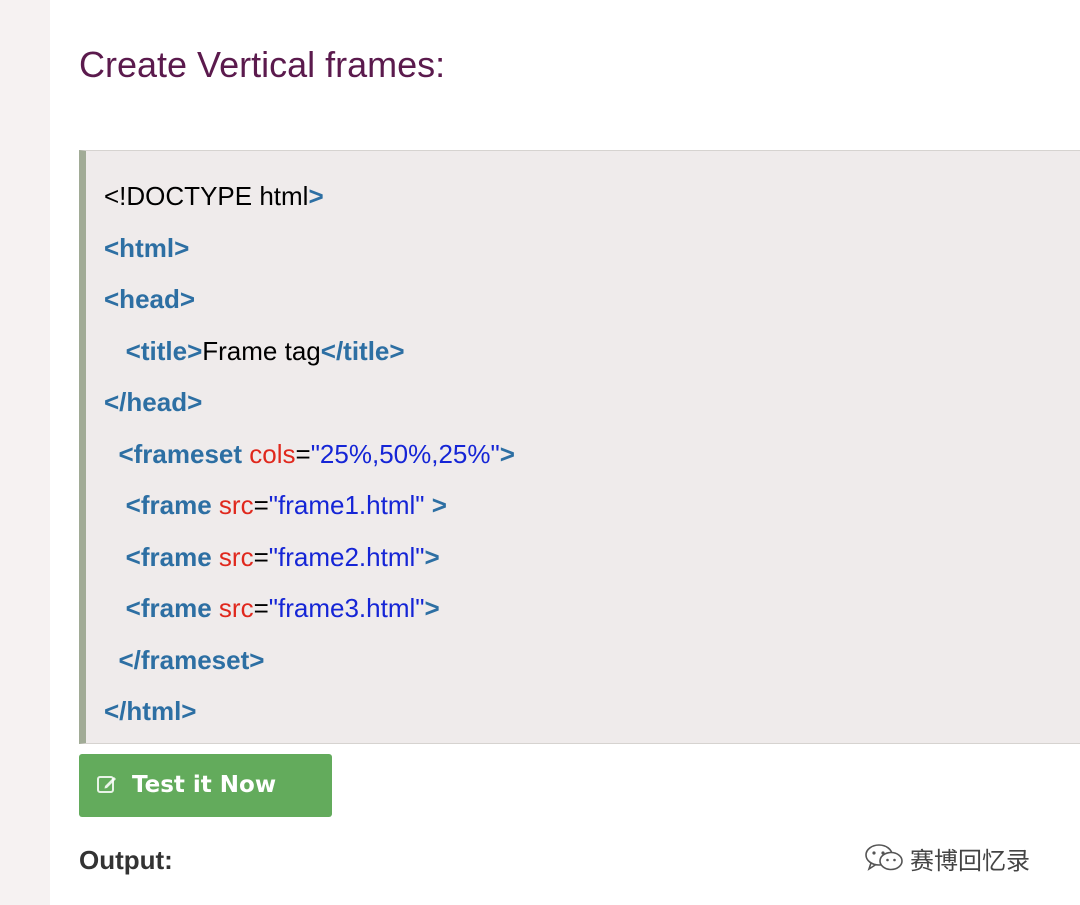  I want to click on test-it-now-button: Test it Now, so click(205, 785).